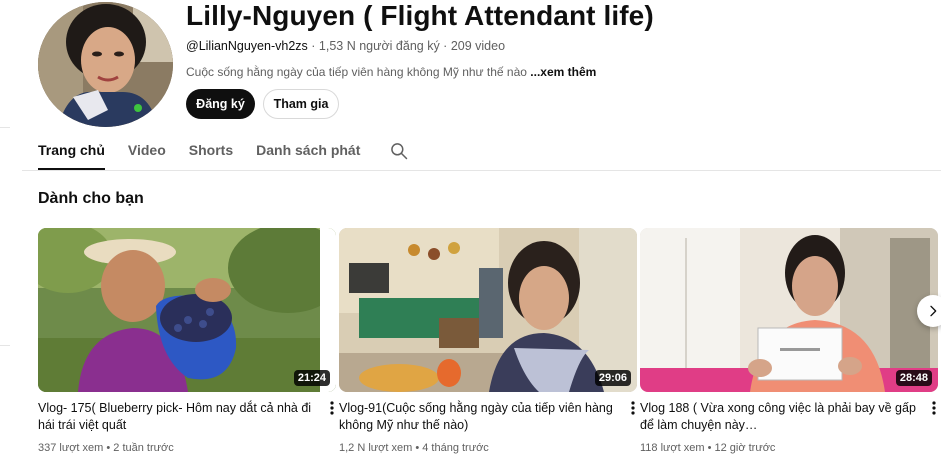  I want to click on video-meta: 337 lượt xem • 2 tuần trước, so click(106, 448).